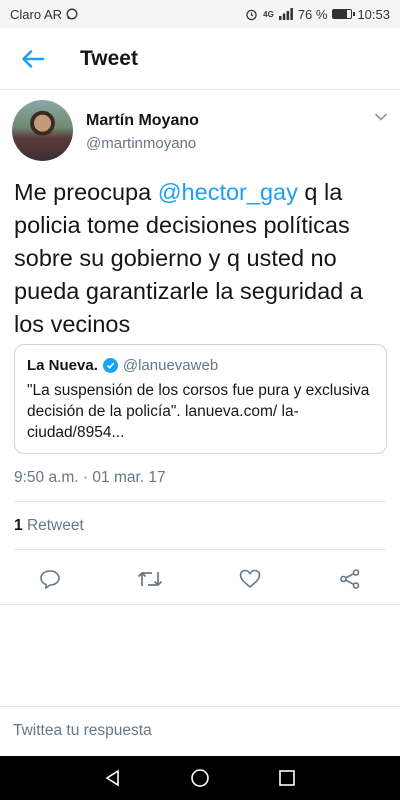 The image size is (400, 800). What do you see at coordinates (90, 477) in the screenshot?
I see `tweet-timestamp: 9:50 a.m. · 01 mar. 17` at bounding box center [90, 477].